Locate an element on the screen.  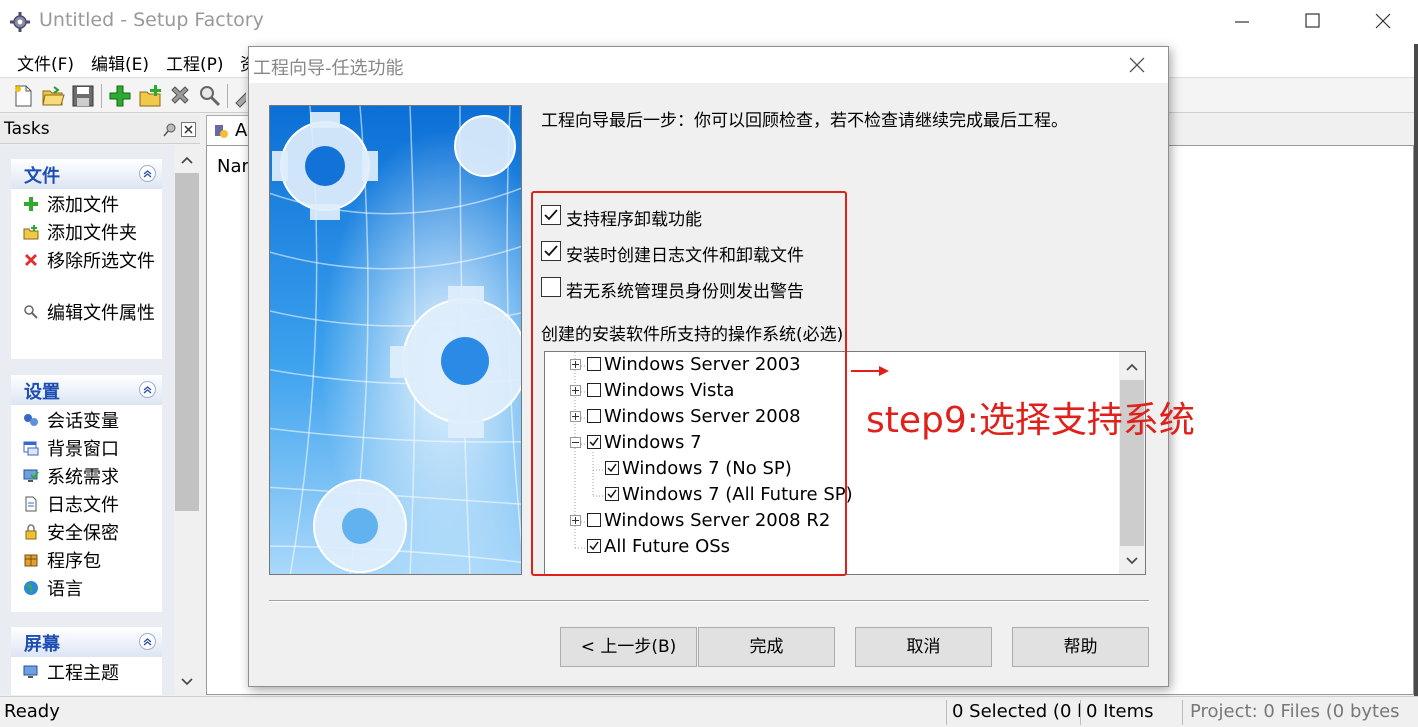
title-bar: Untitled - Setup Factory is located at coordinates (709, 22).